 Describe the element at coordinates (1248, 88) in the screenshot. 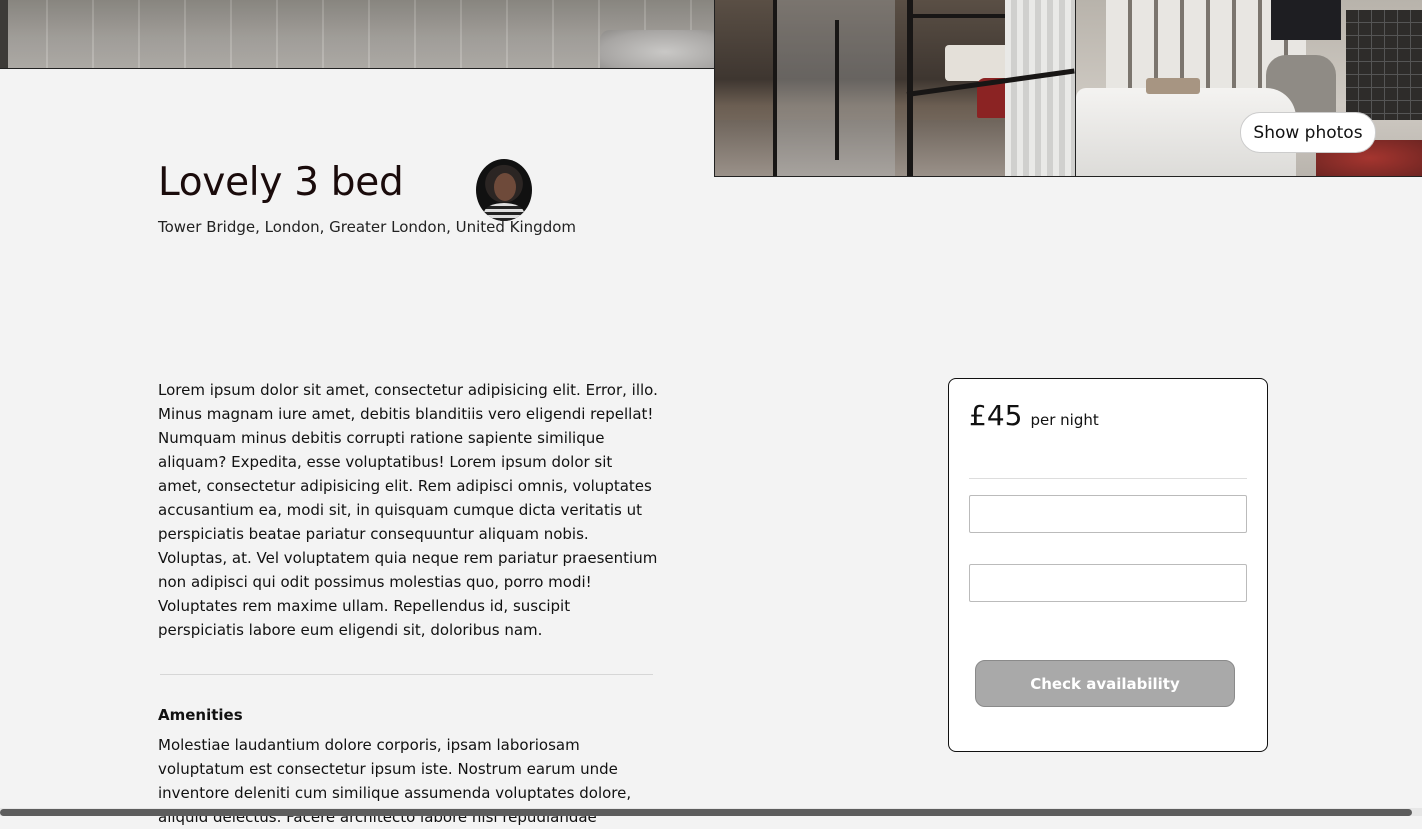

I see `bedroom-photo` at that location.